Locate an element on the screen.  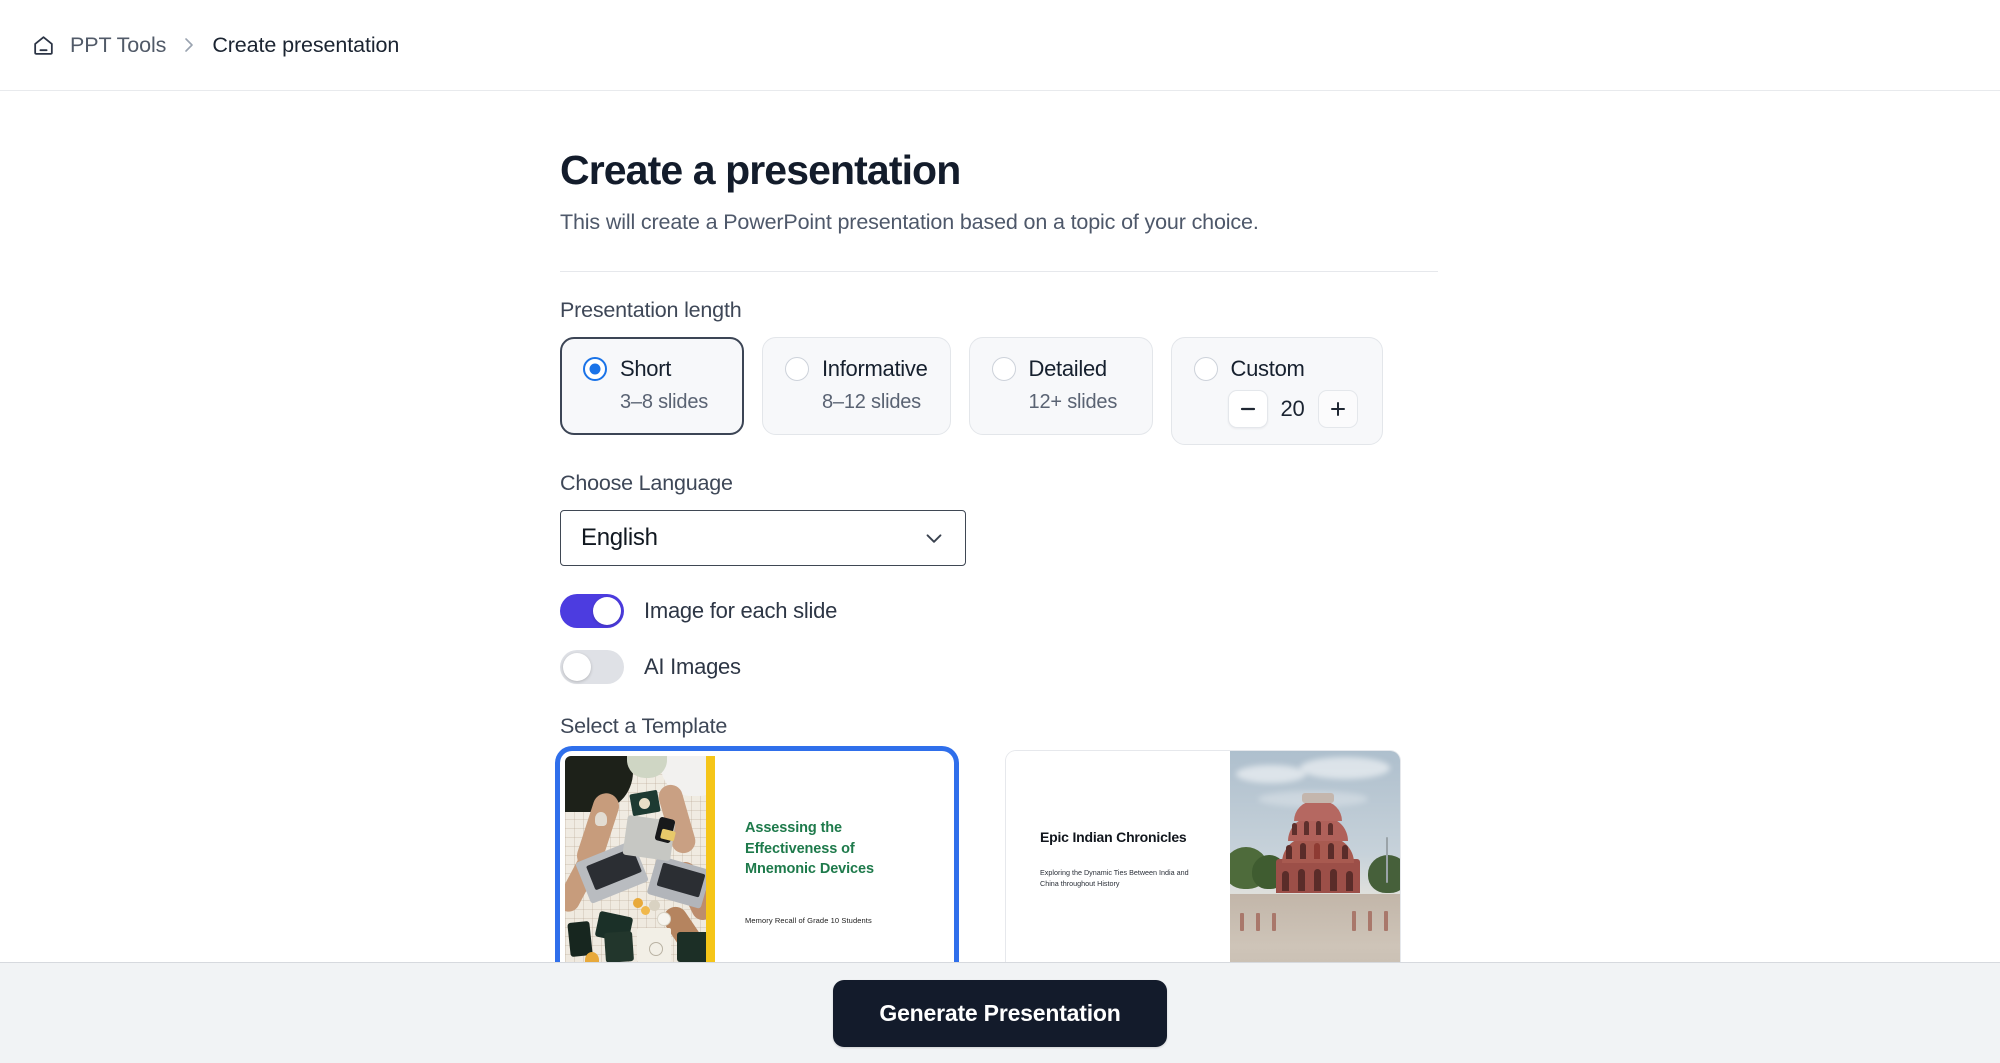
breadcrumb: PPT Tools Create presentation is located at coordinates (214, 45).